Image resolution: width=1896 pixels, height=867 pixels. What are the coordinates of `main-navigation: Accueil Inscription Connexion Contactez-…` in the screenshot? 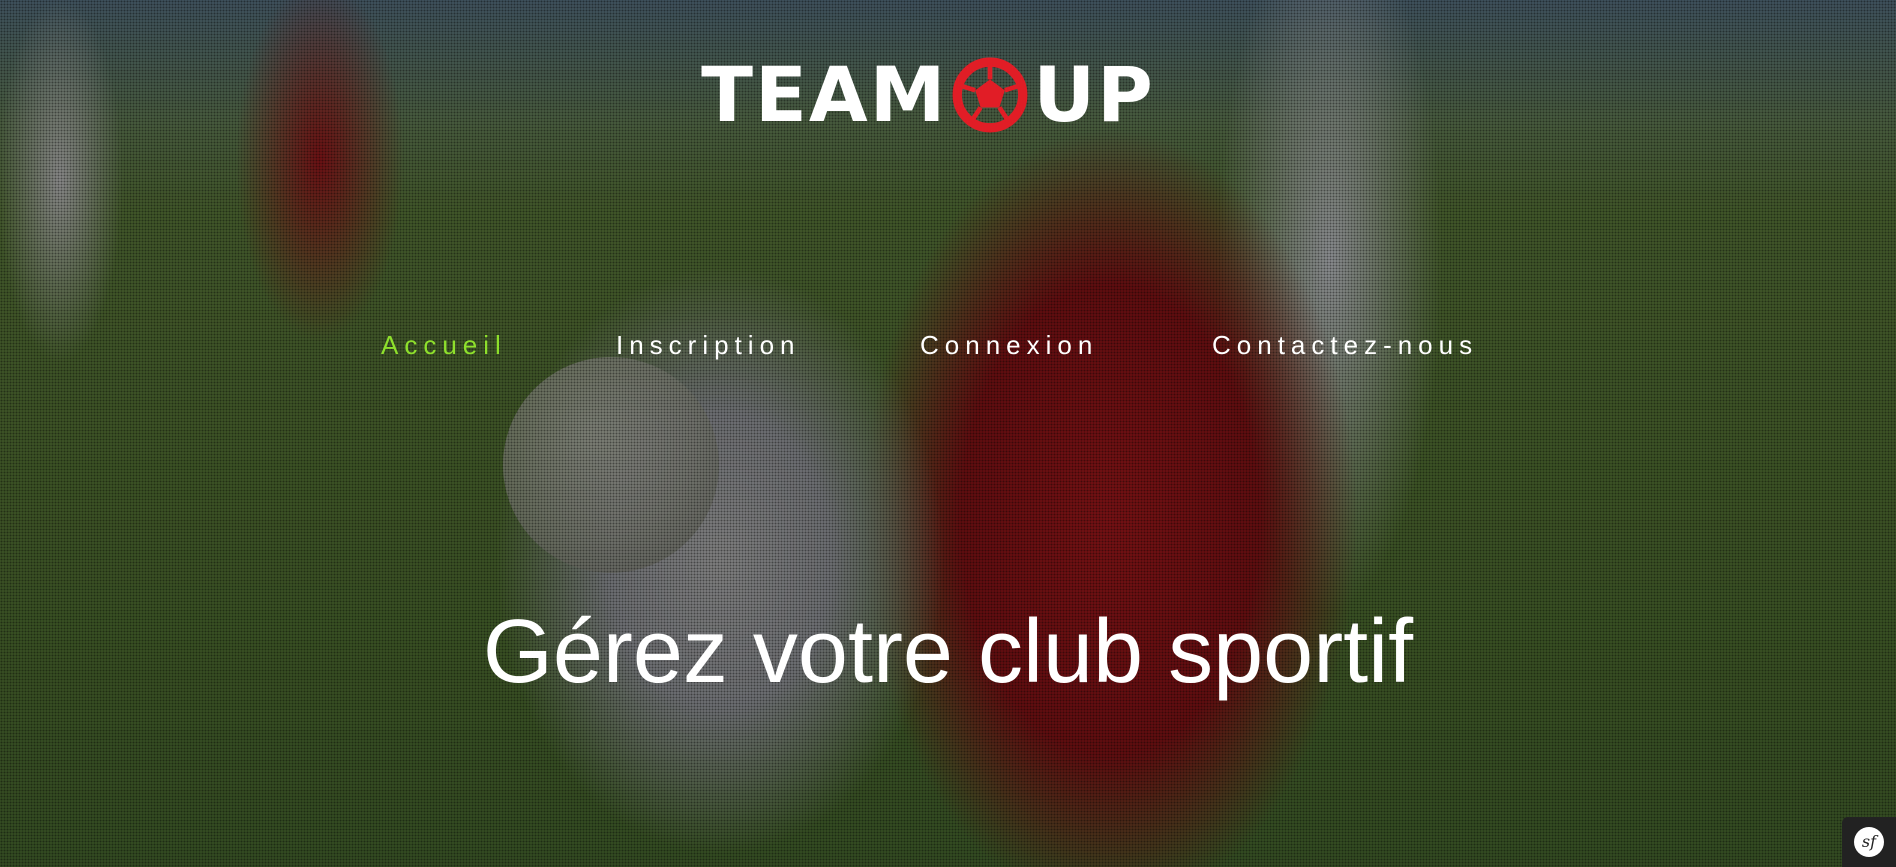 It's located at (948, 347).